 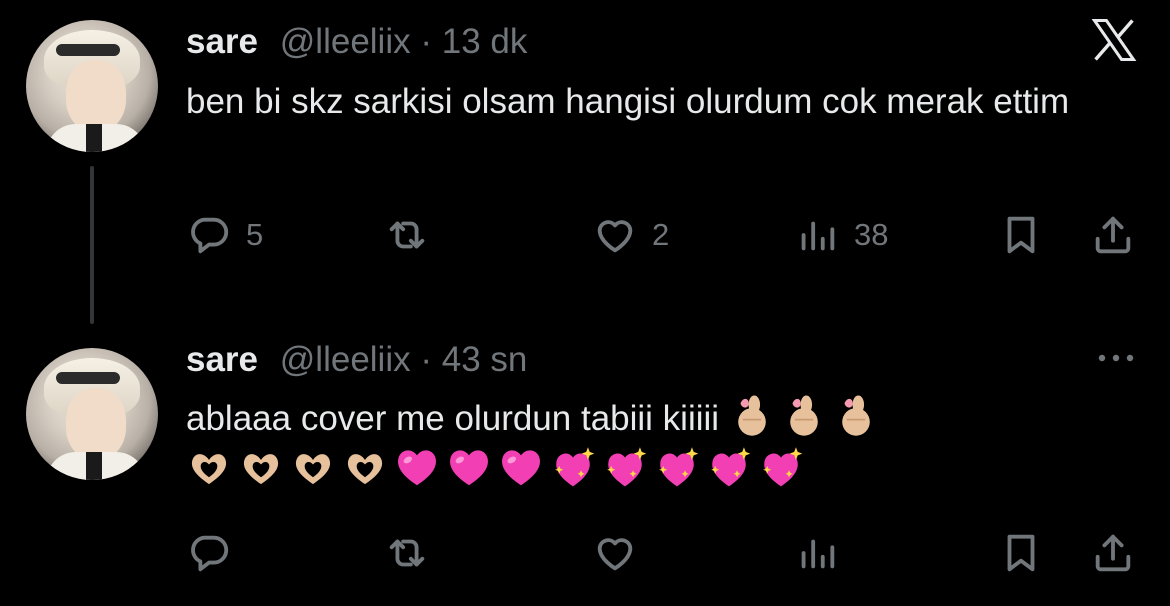 I want to click on reply-count: 5, so click(x=255, y=234).